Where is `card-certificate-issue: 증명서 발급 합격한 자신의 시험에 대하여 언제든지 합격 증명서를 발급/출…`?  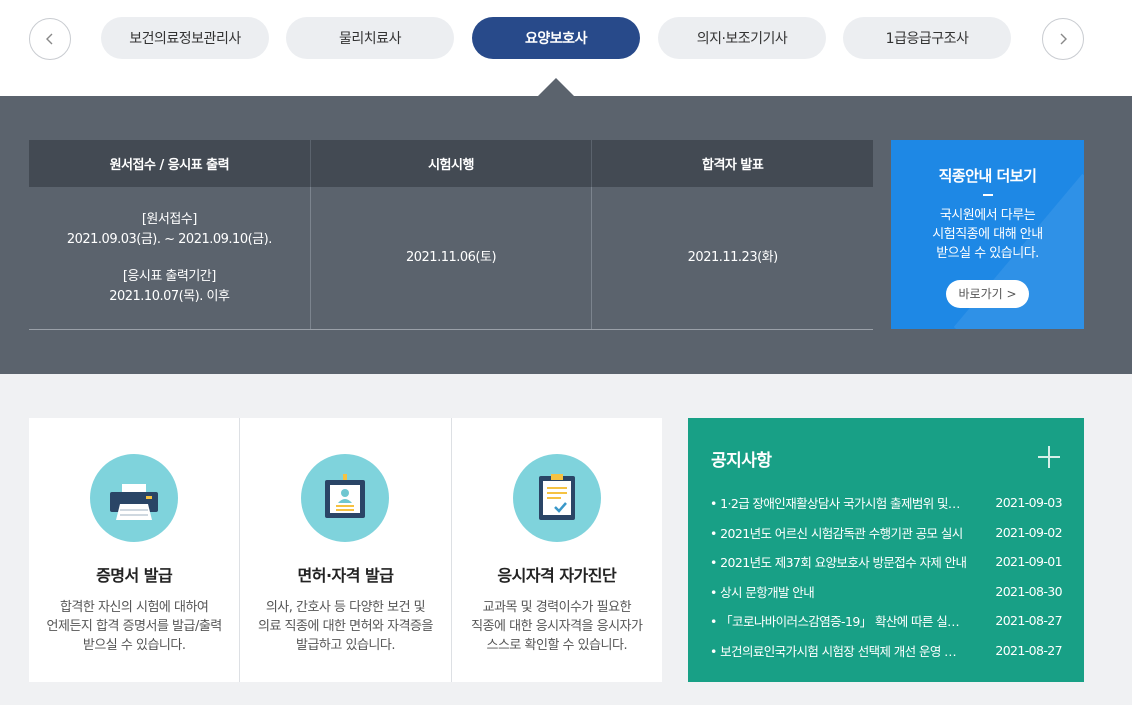 card-certificate-issue: 증명서 발급 합격한 자신의 시험에 대하여 언제든지 합격 증명서를 발급/출… is located at coordinates (134, 550).